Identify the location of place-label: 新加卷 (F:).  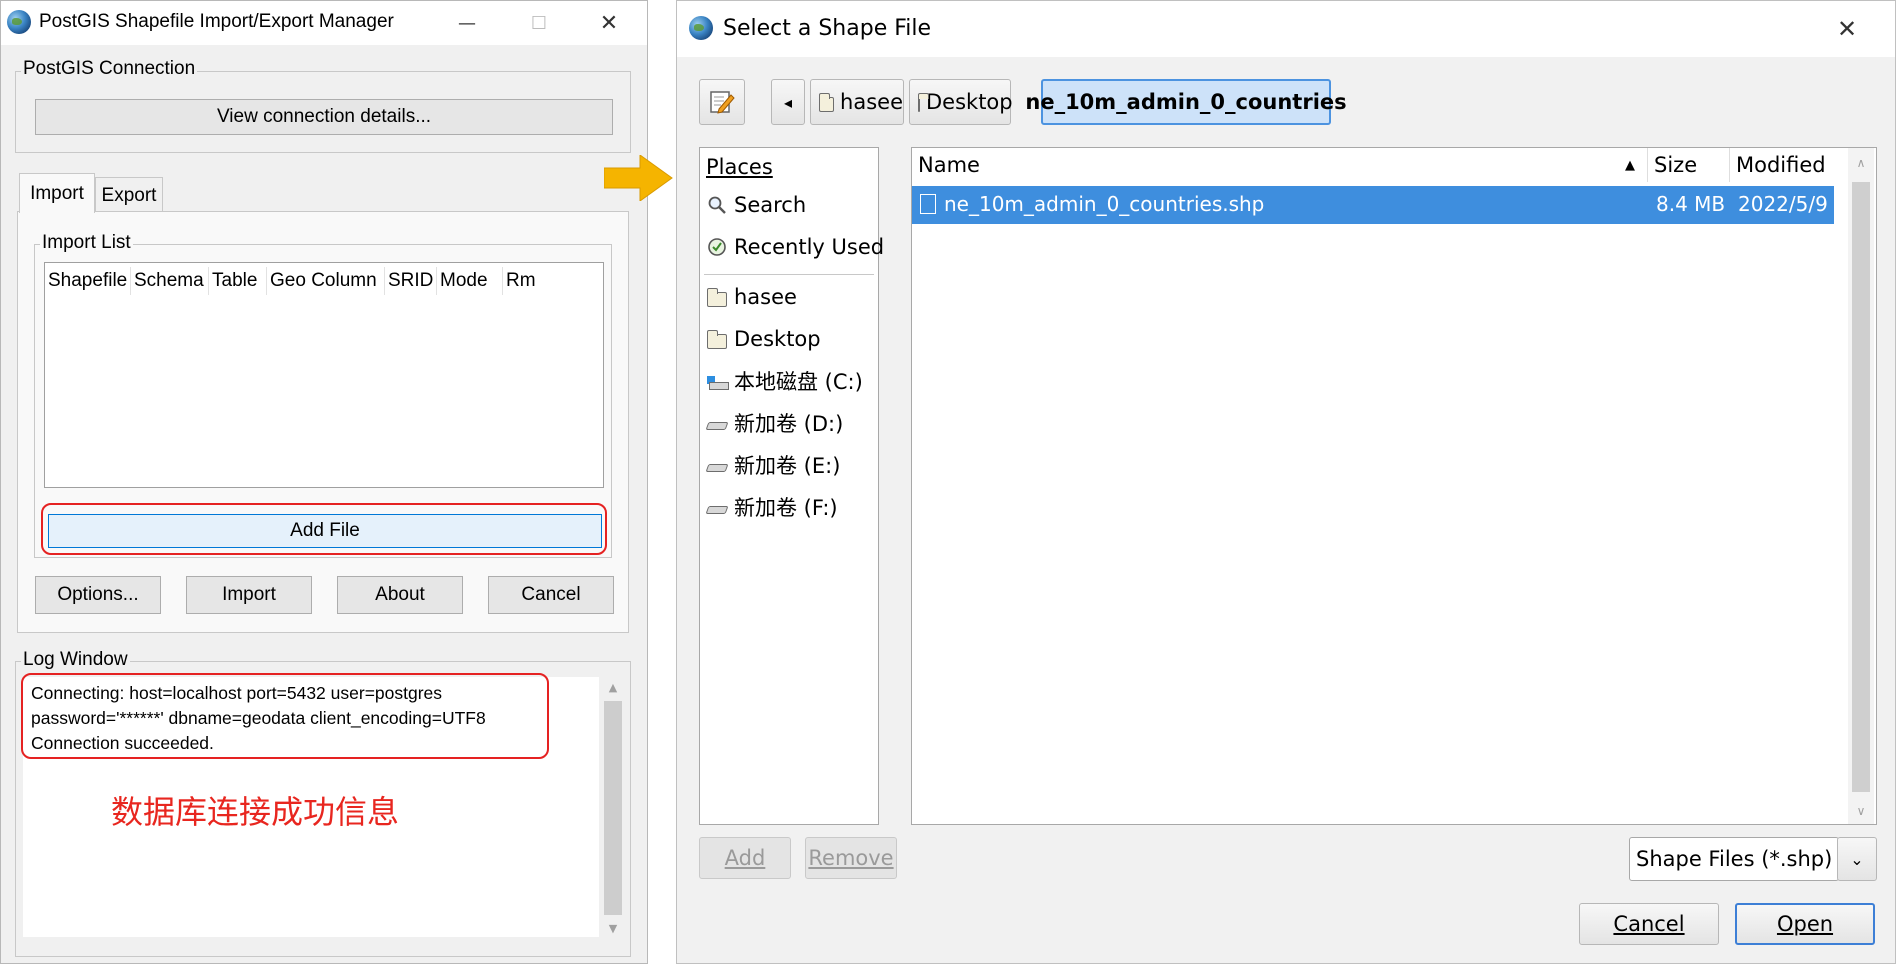
(786, 508).